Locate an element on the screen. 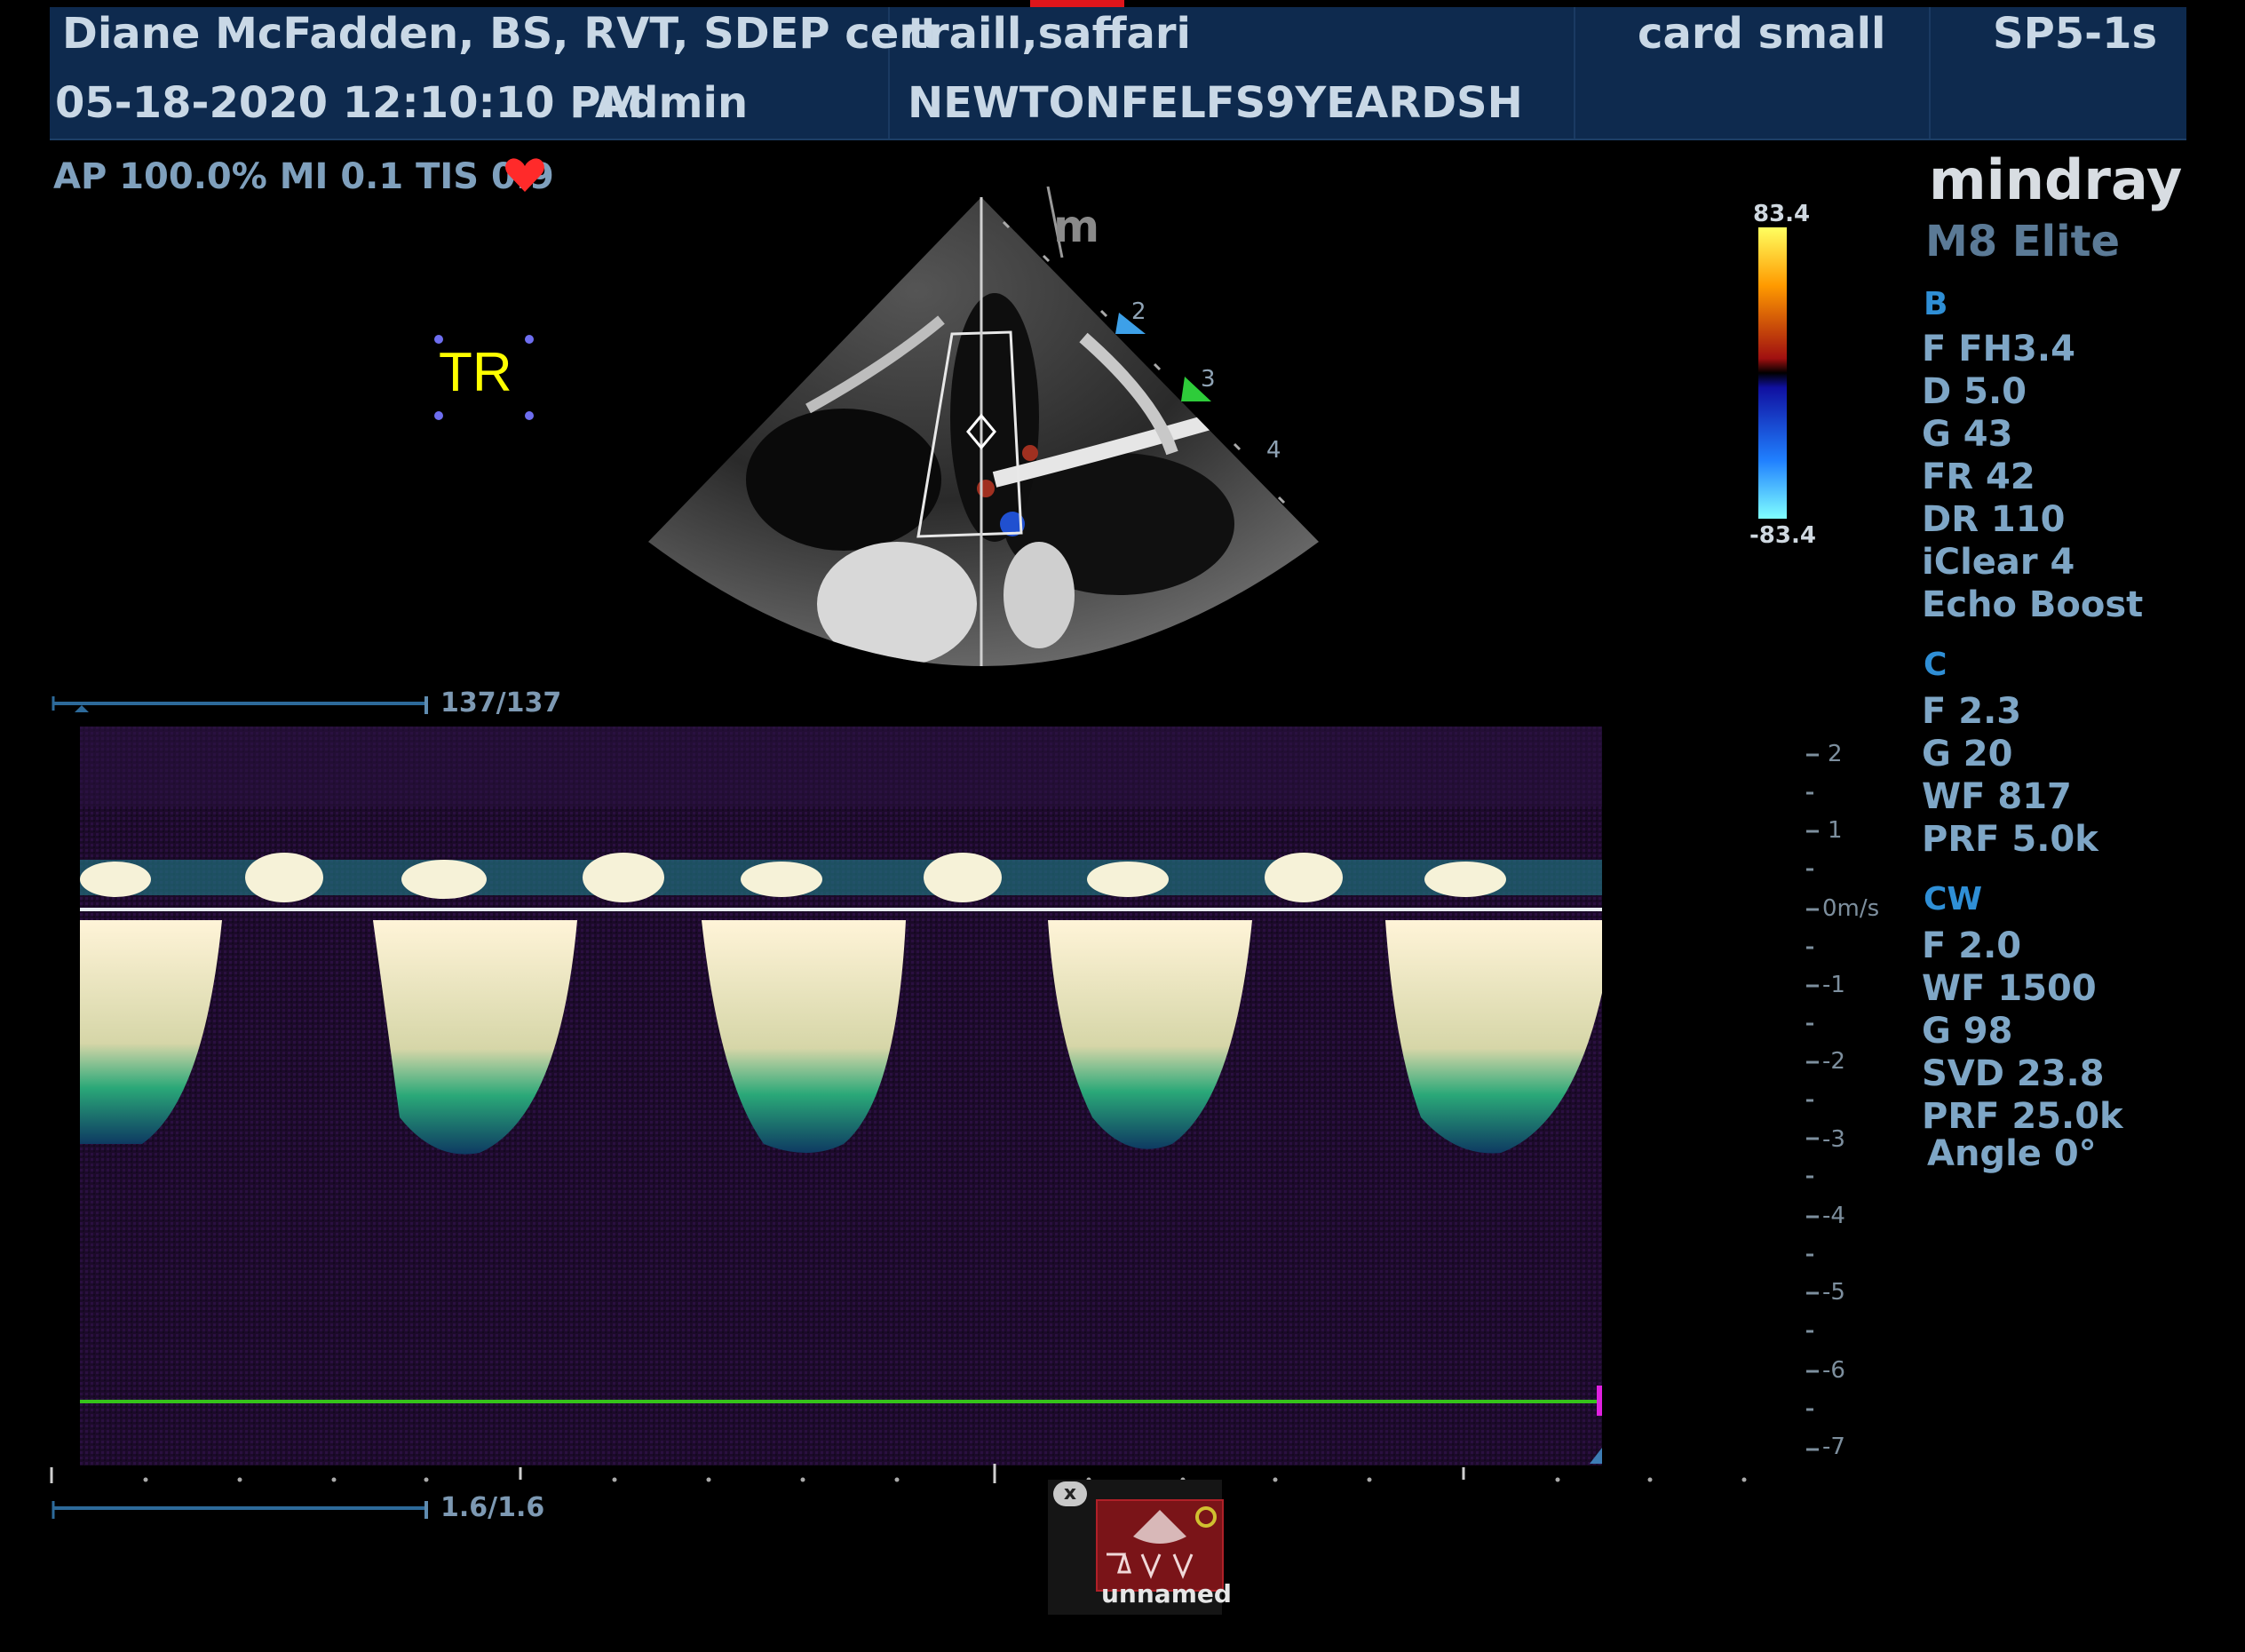 The width and height of the screenshot is (2245, 1652). cine-time-count: 1.6/1.6 is located at coordinates (492, 1507).